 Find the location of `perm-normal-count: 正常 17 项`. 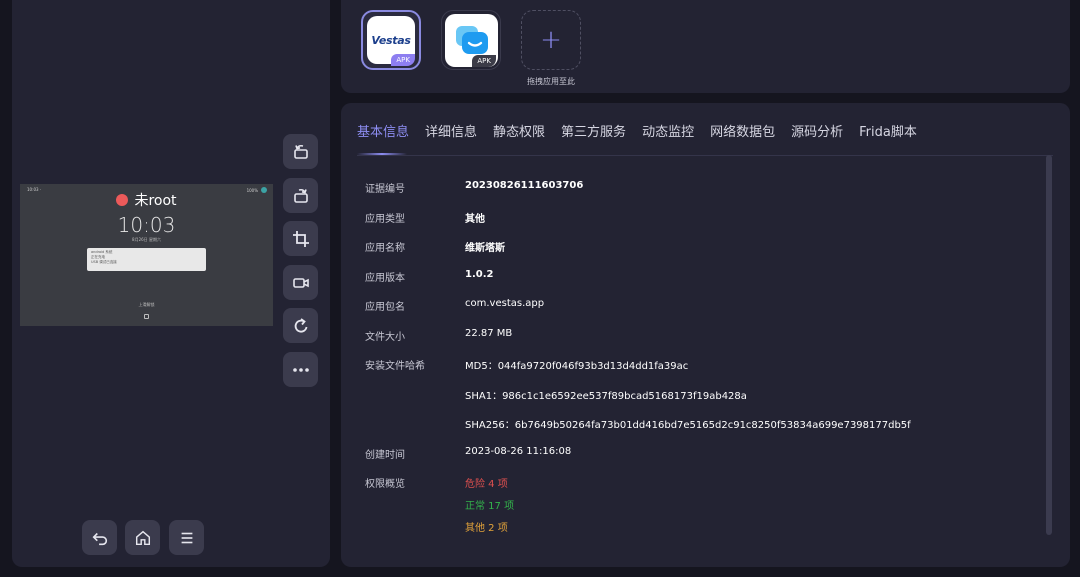

perm-normal-count: 正常 17 项 is located at coordinates (489, 504).